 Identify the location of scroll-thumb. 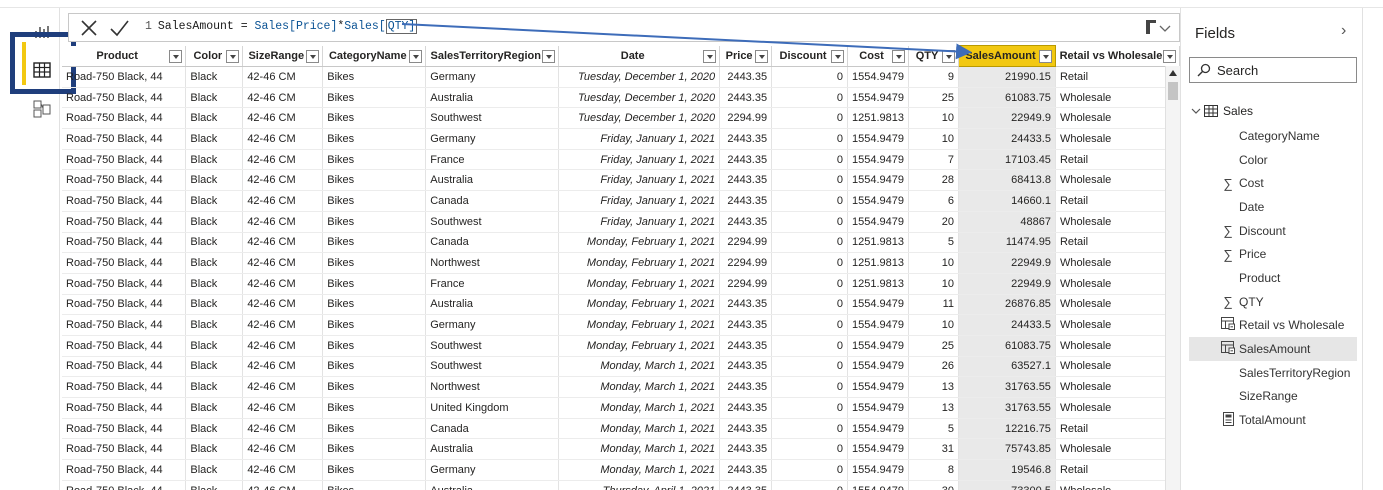
(1173, 91).